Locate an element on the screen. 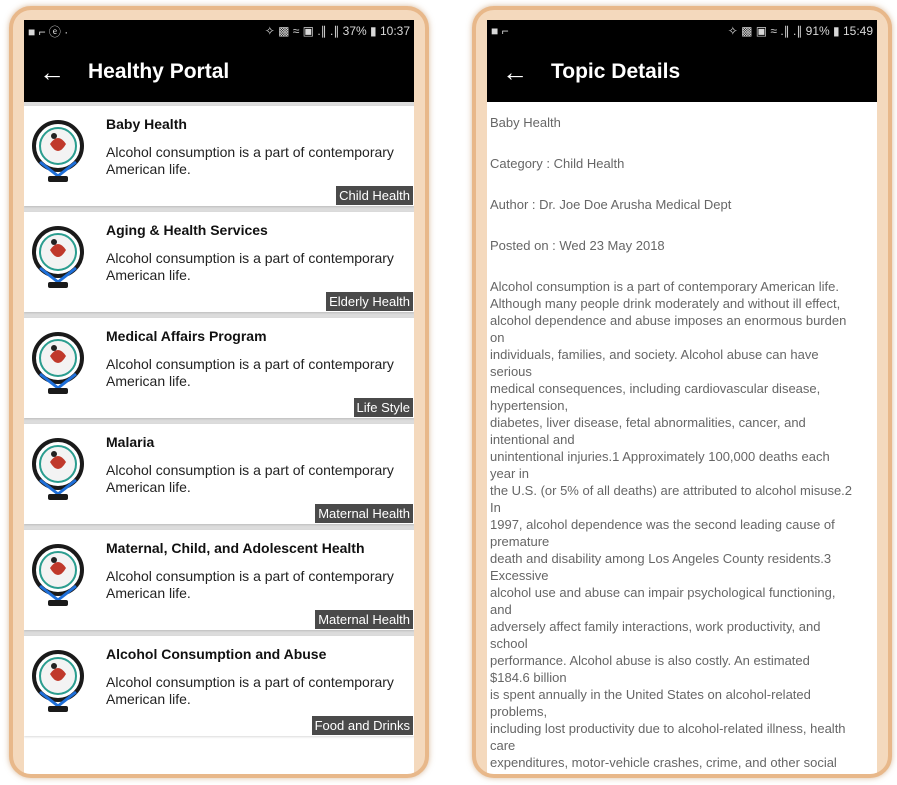 The width and height of the screenshot is (897, 785). topic-title: Alcohol Consumption and Abuse is located at coordinates (216, 654).